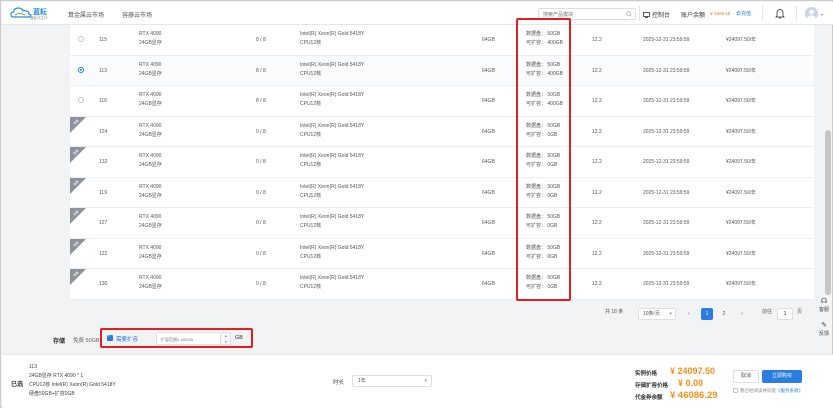 Image resolution: width=833 pixels, height=408 pixels. What do you see at coordinates (780, 13) in the screenshot?
I see `bell-icon` at bounding box center [780, 13].